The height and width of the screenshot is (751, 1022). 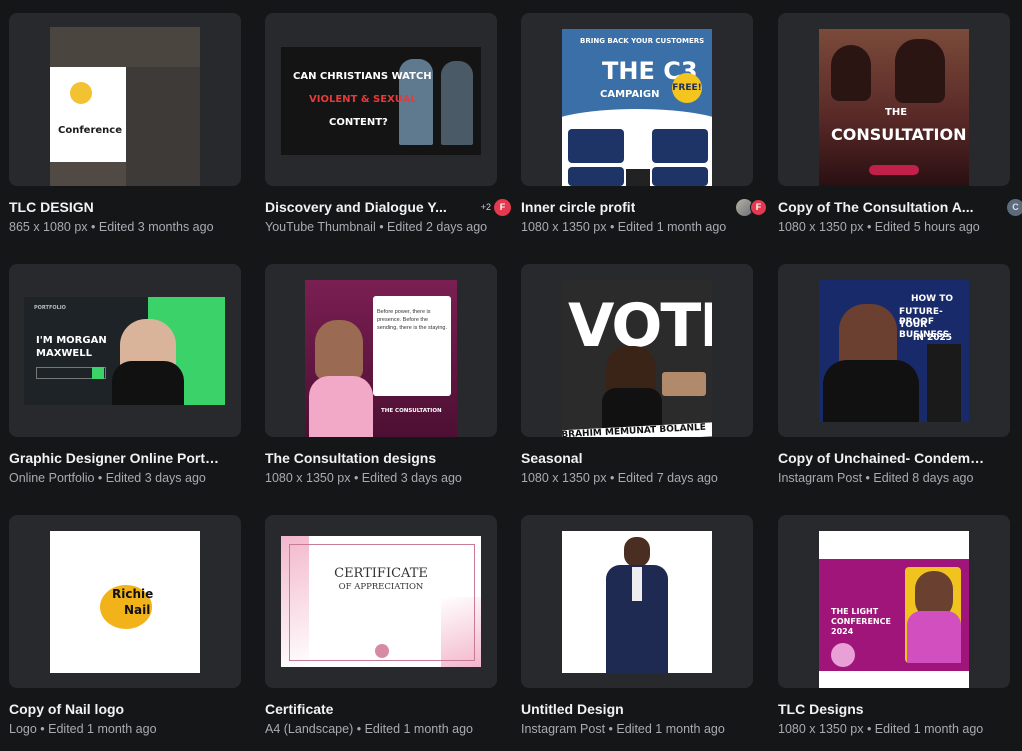 What do you see at coordinates (411, 411) in the screenshot?
I see `thumb-caption: THE CONSULTATION` at bounding box center [411, 411].